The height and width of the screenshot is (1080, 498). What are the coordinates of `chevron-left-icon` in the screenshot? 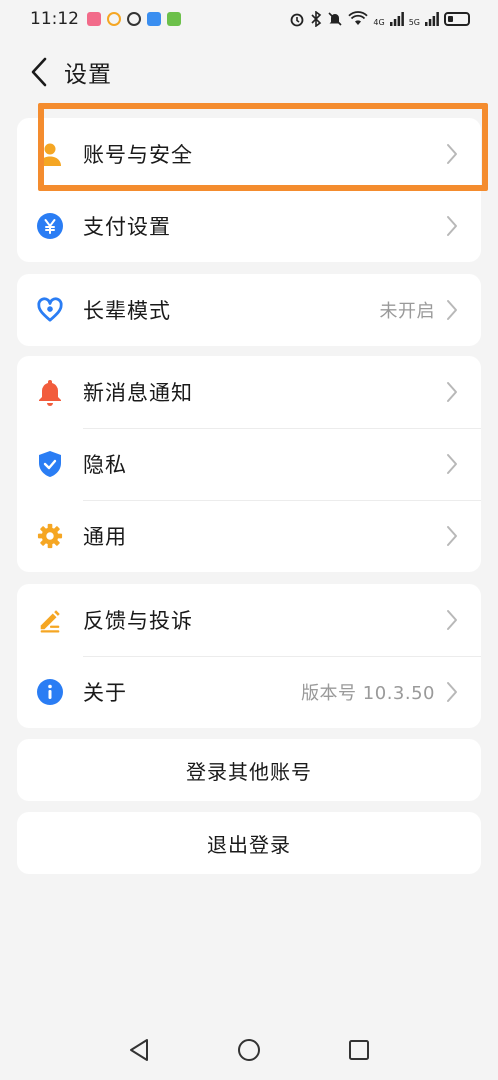 It's located at (39, 72).